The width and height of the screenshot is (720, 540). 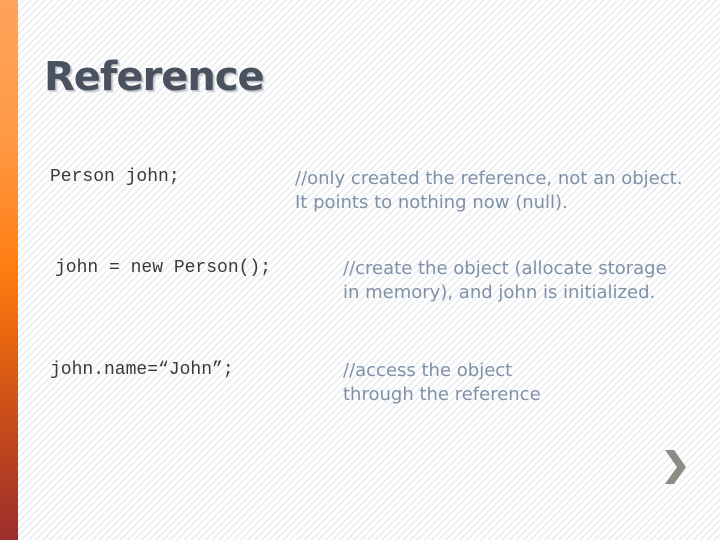 What do you see at coordinates (163, 268) in the screenshot?
I see `code-line: john = new Person();` at bounding box center [163, 268].